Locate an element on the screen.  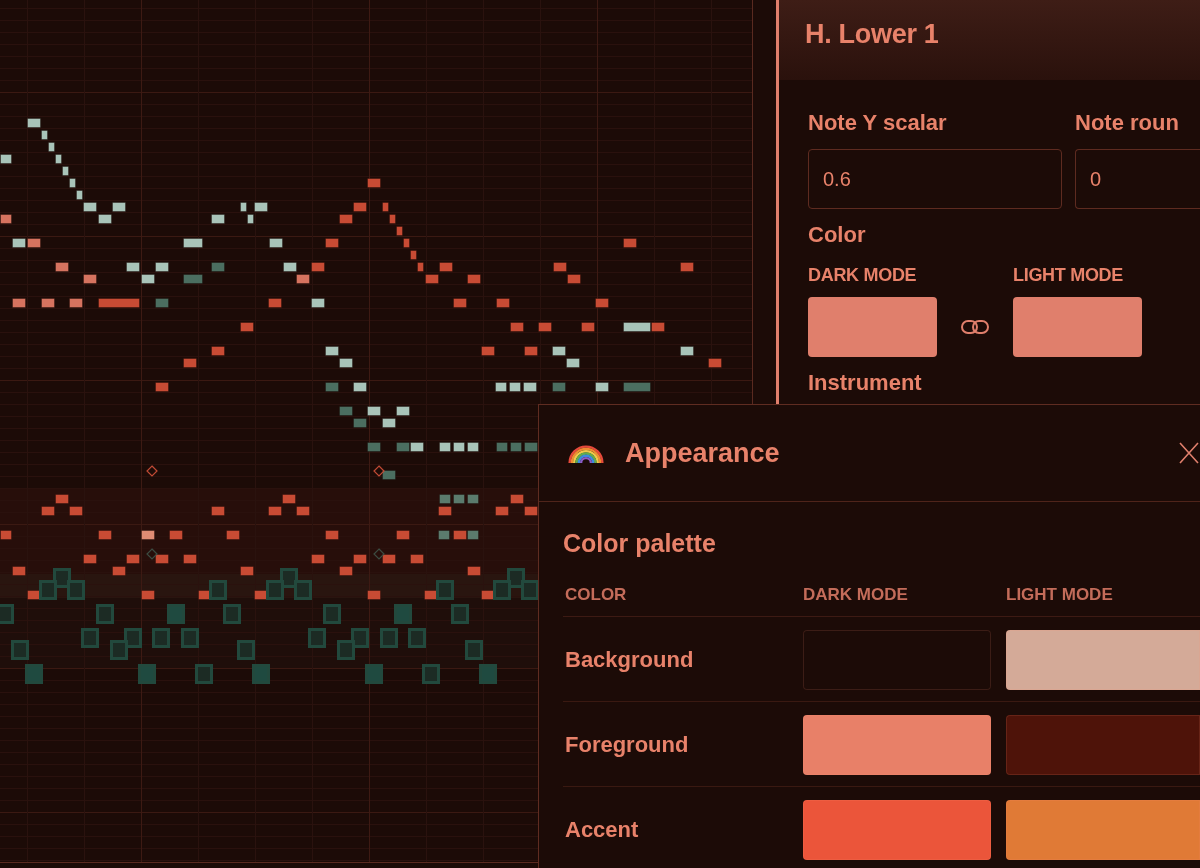
mode-label: LIGHT MODE is located at coordinates (1068, 275).